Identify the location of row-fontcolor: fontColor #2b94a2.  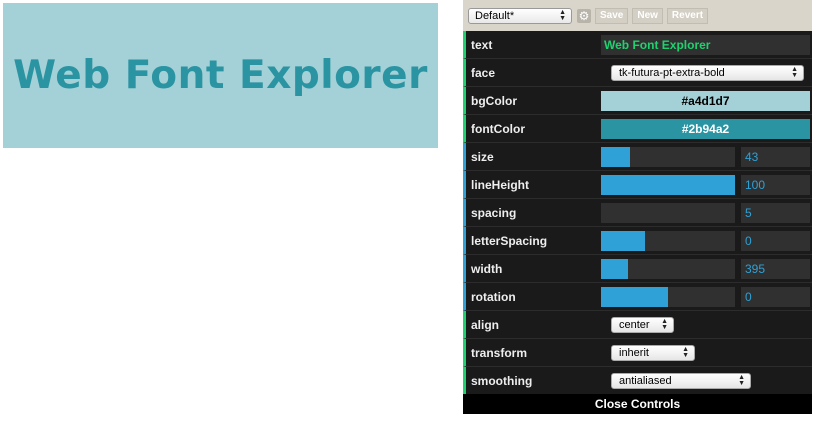
(637, 129).